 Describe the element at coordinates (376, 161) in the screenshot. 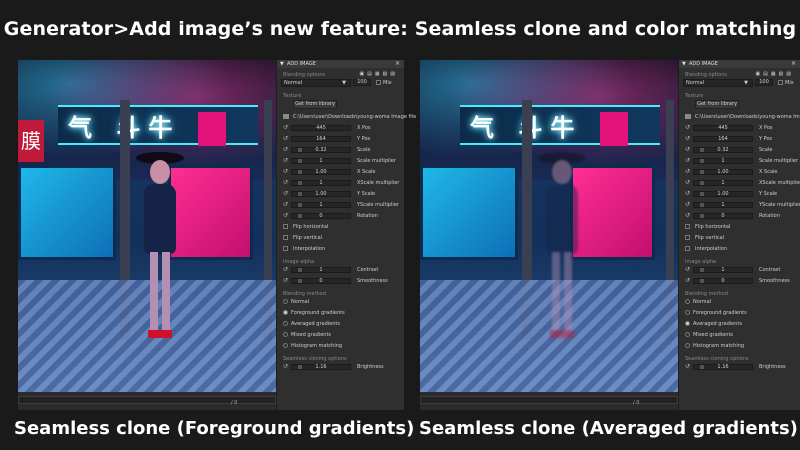

I see `scale-mult-label: Scale multiplier` at that location.